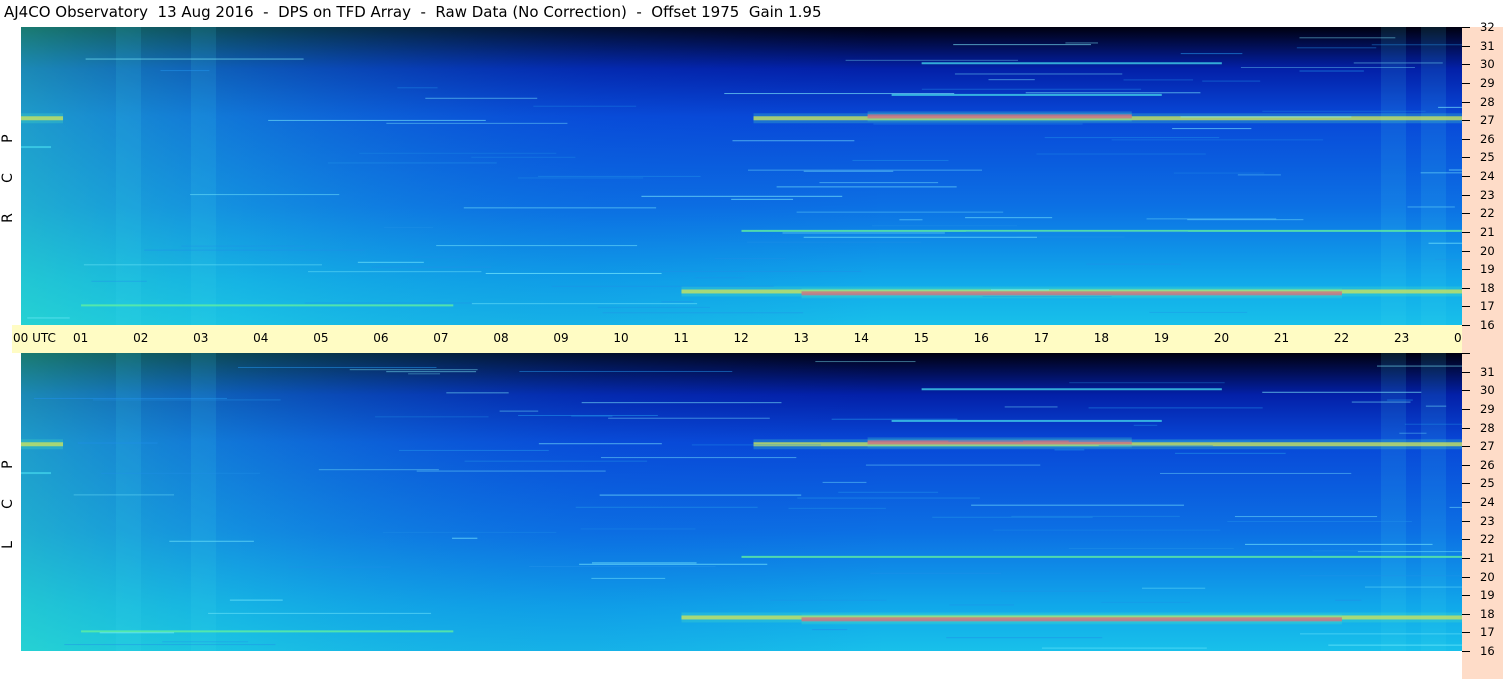 The image size is (1503, 679). I want to click on time-tick-17: 17, so click(1041, 338).